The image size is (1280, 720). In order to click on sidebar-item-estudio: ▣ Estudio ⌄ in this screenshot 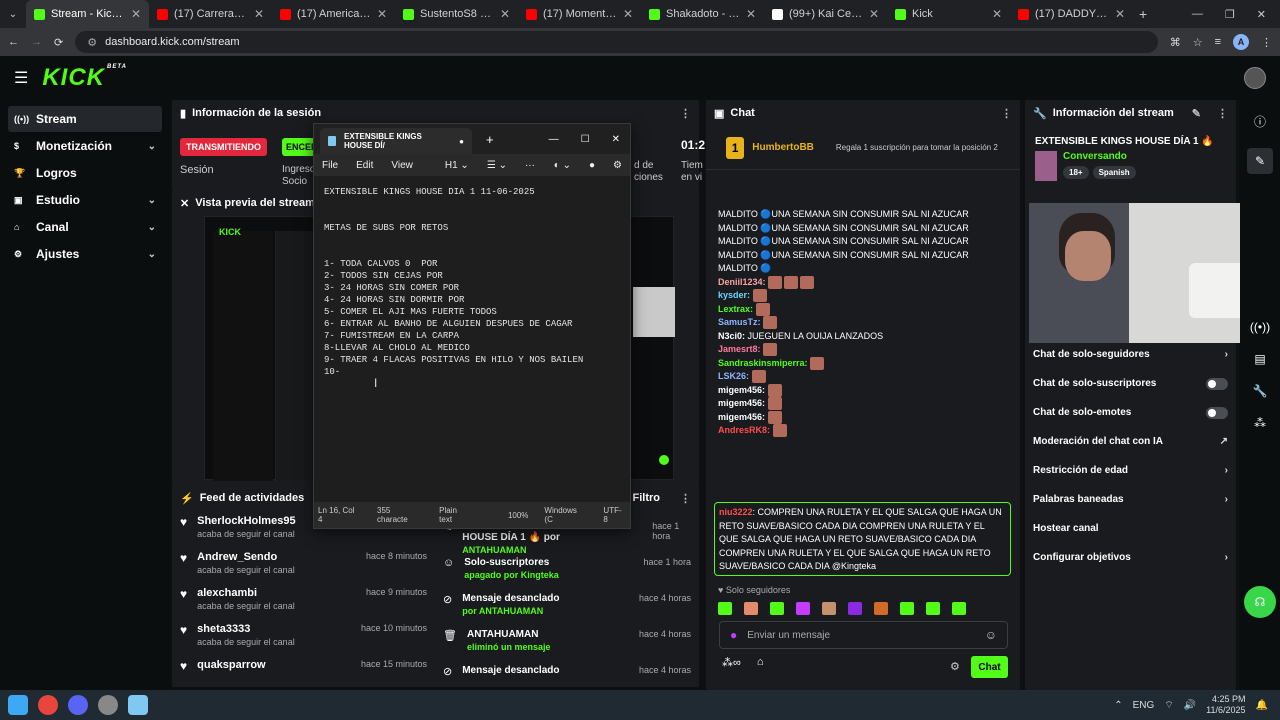, I will do `click(85, 200)`.